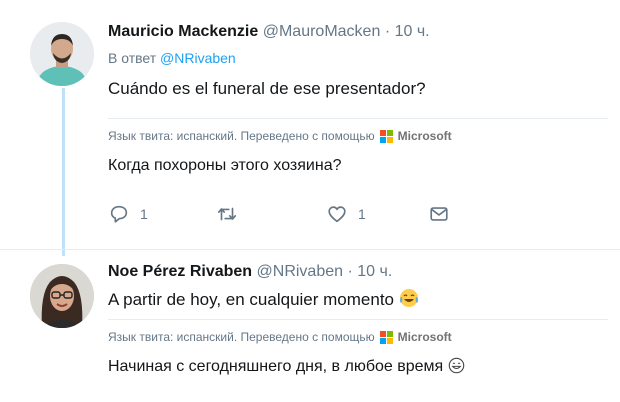  I want to click on retweet-button, so click(271, 214).